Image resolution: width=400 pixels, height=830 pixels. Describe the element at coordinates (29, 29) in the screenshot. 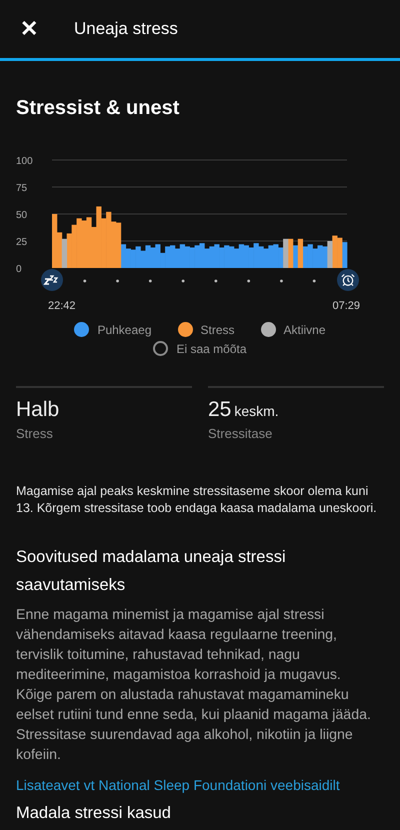

I see `close-button: ✕` at that location.